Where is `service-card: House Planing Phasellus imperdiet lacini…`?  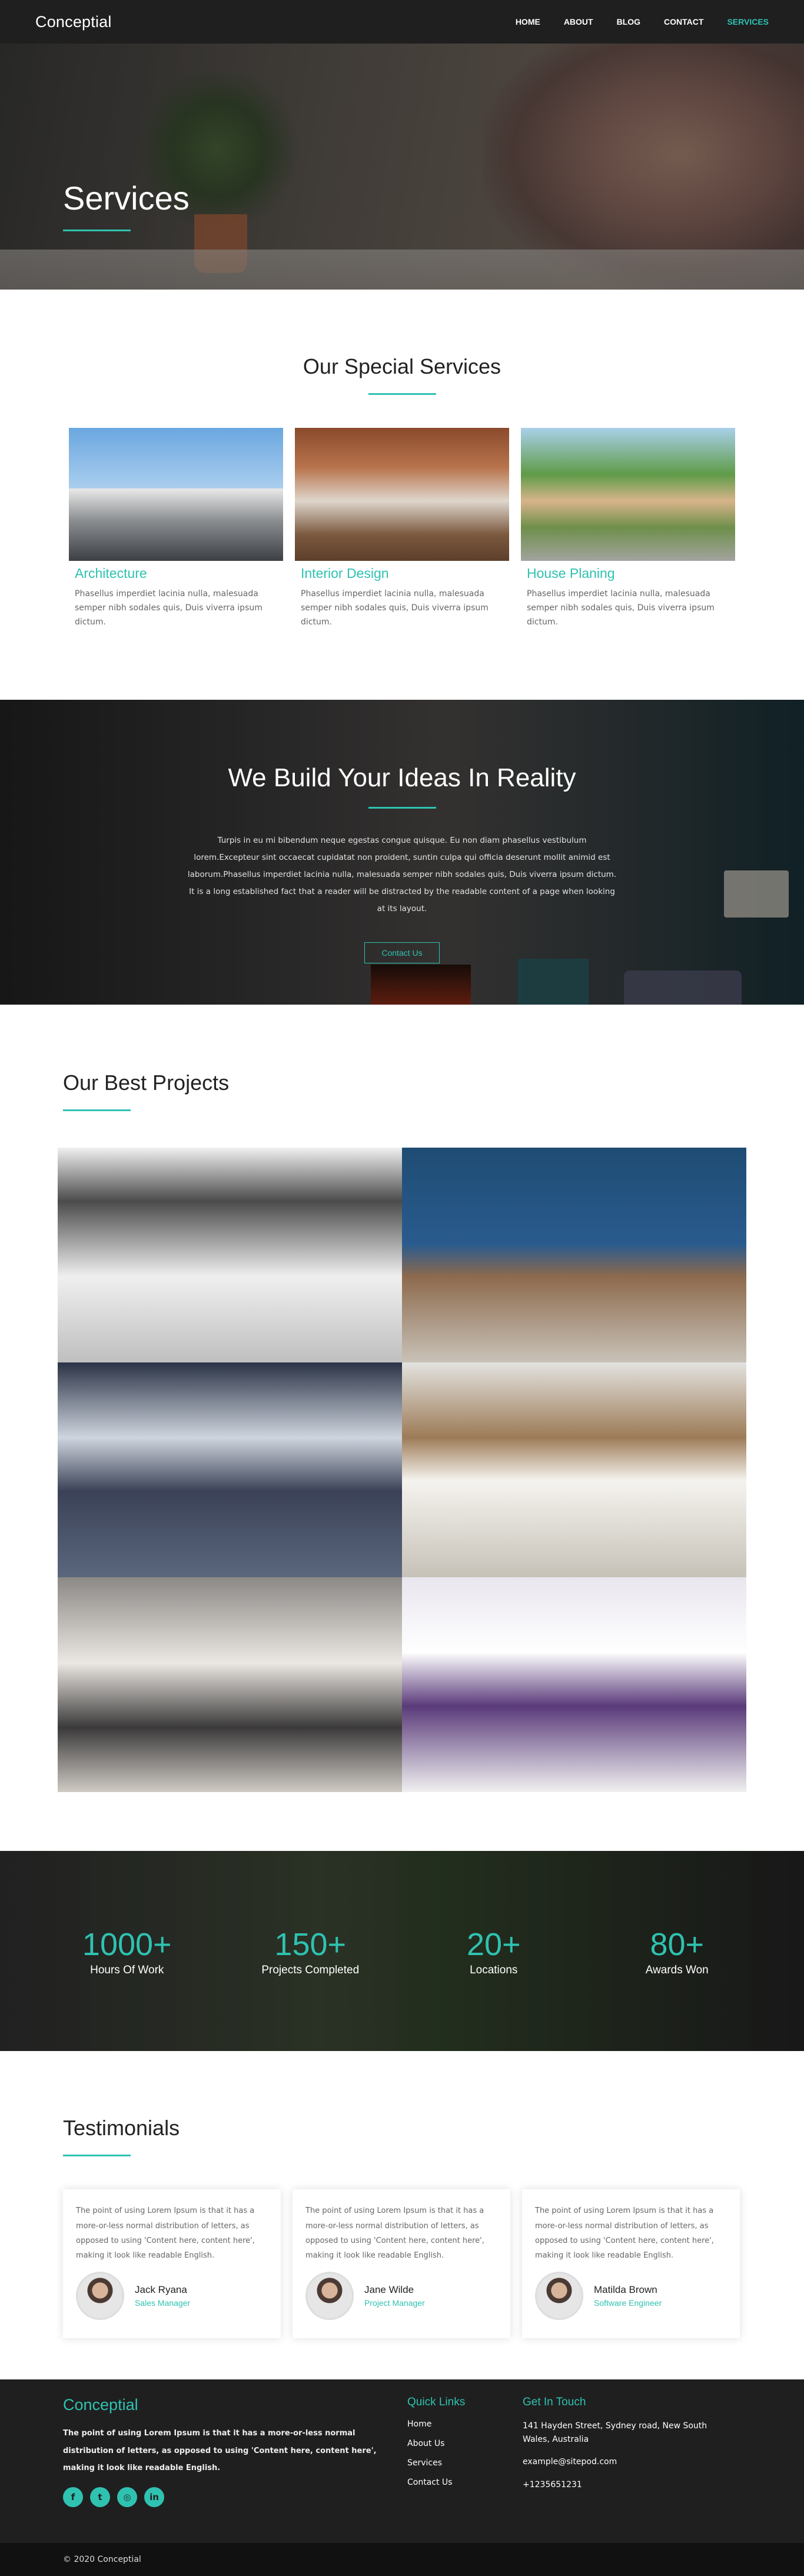 service-card: House Planing Phasellus imperdiet lacini… is located at coordinates (628, 528).